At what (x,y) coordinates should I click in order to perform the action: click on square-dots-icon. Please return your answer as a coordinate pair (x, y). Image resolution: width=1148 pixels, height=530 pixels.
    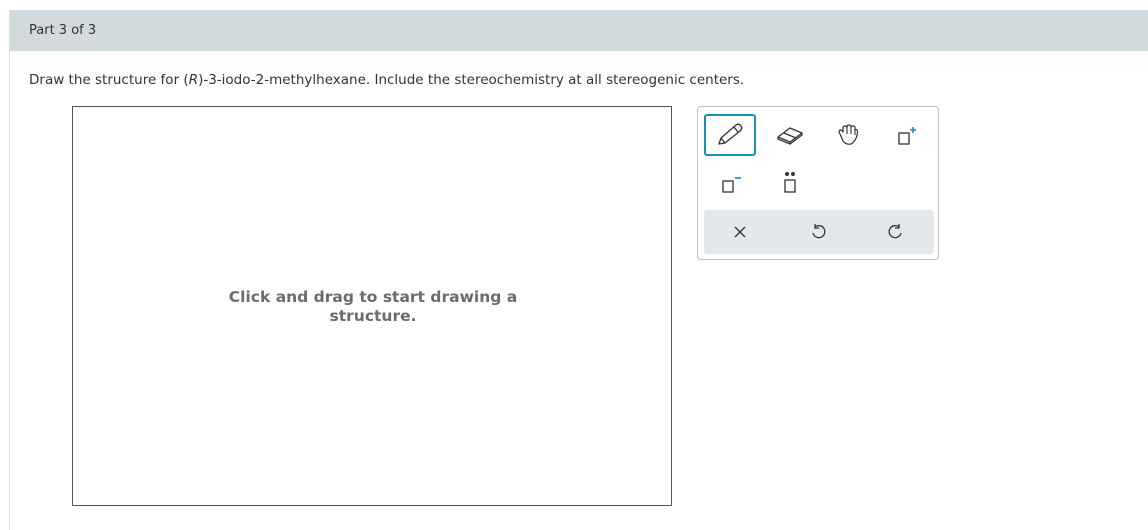
    Looking at the image, I should click on (790, 184).